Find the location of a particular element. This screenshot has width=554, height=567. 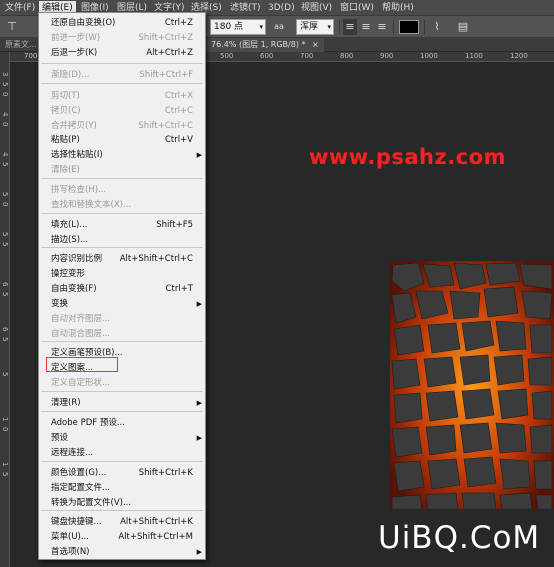

panels-icon: ▤ is located at coordinates (463, 27).